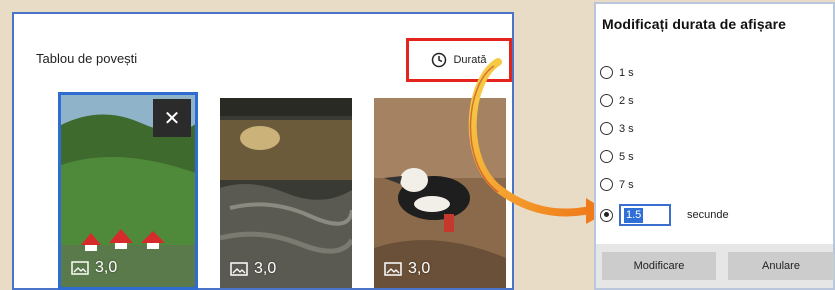  Describe the element at coordinates (617, 100) in the screenshot. I see `option-2s: 2 s` at that location.